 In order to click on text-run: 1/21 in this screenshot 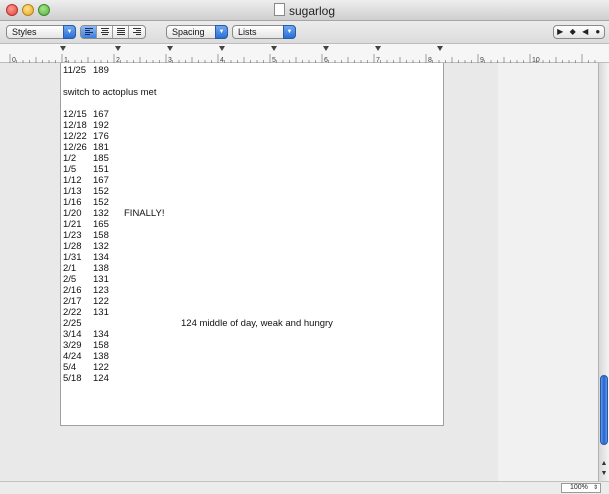, I will do `click(72, 224)`.